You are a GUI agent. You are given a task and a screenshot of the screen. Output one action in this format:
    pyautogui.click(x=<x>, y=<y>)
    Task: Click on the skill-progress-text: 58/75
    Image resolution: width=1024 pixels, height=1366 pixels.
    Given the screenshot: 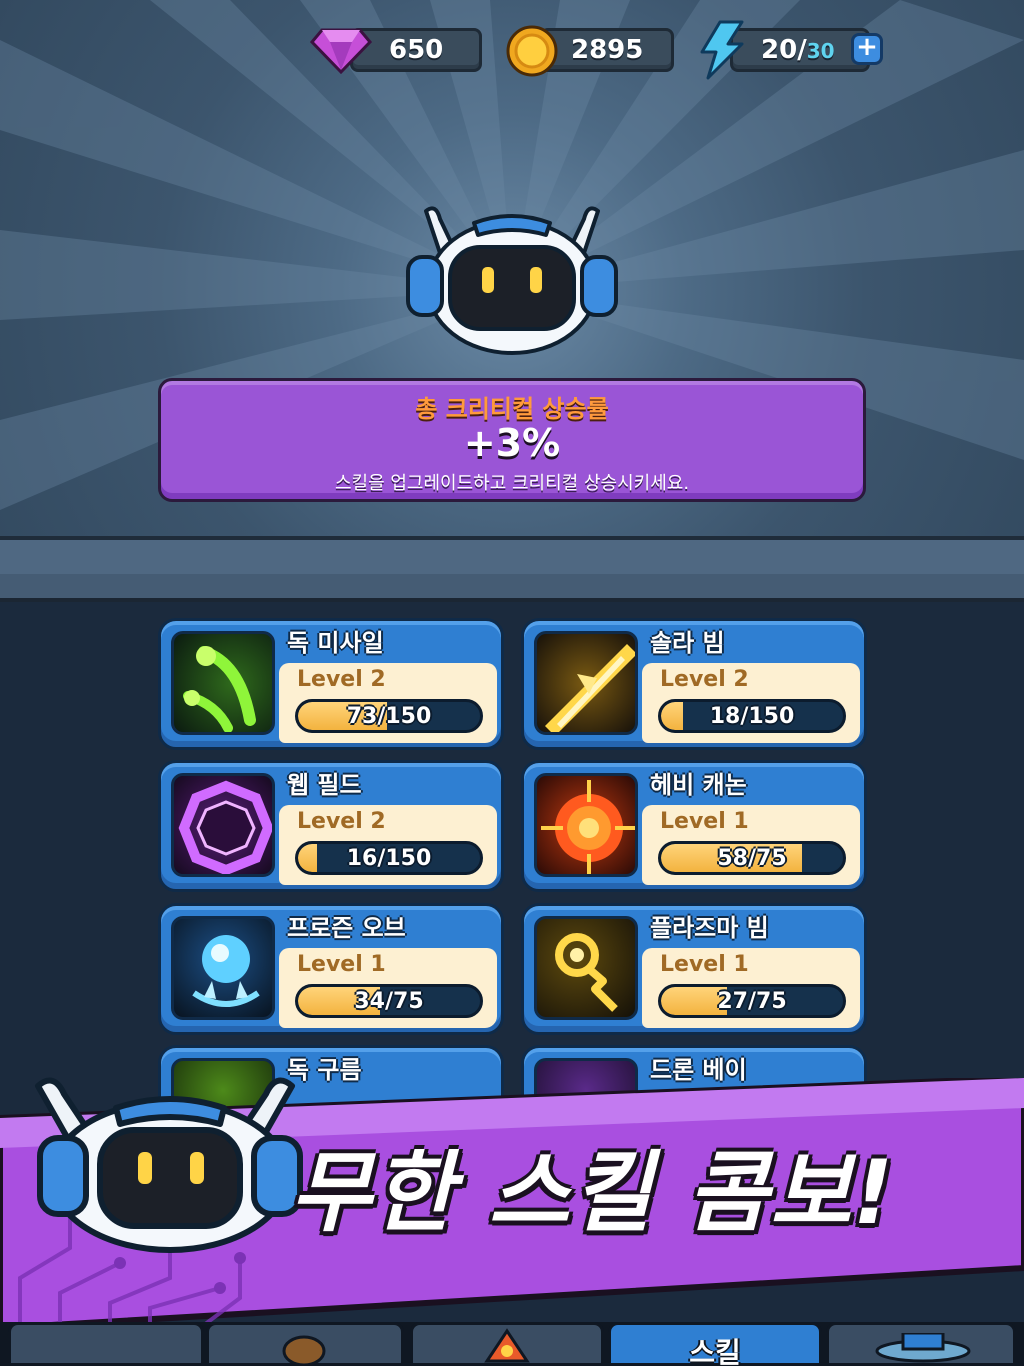 What is the action you would take?
    pyautogui.click(x=752, y=858)
    